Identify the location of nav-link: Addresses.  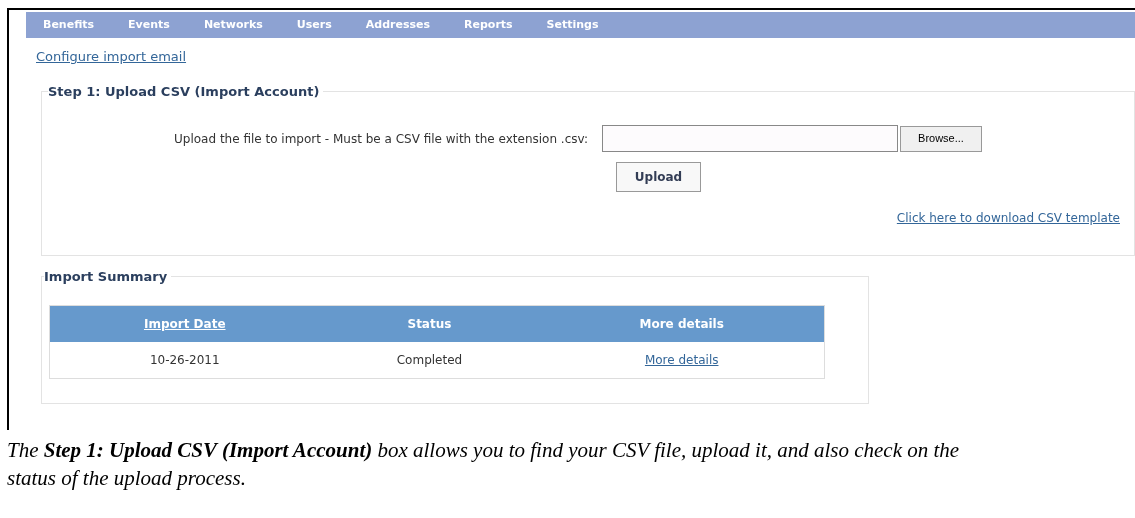
(397, 25).